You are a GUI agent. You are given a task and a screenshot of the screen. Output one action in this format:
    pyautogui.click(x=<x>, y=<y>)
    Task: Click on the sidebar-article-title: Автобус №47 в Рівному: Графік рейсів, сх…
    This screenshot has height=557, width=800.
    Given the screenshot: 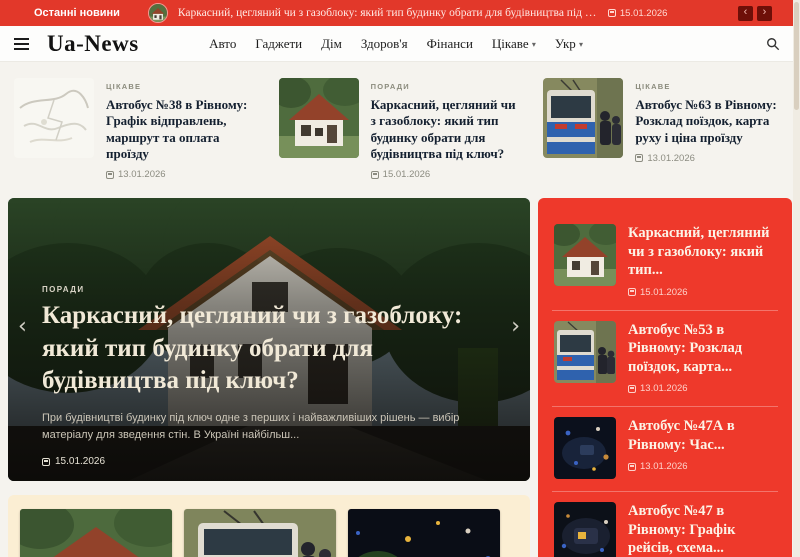 What is the action you would take?
    pyautogui.click(x=682, y=530)
    